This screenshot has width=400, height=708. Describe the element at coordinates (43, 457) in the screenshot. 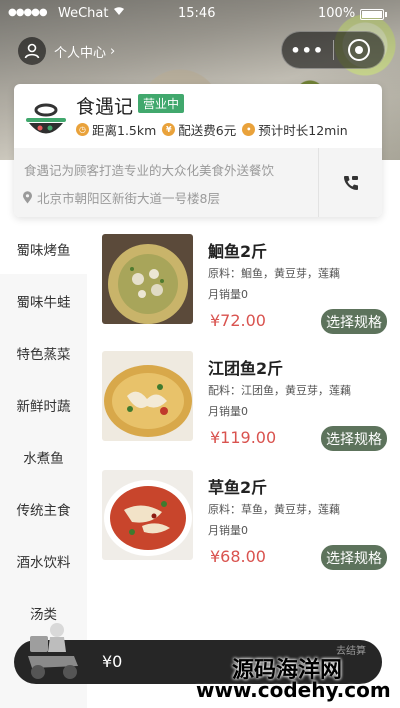

I see `category-item: 水煮鱼` at that location.